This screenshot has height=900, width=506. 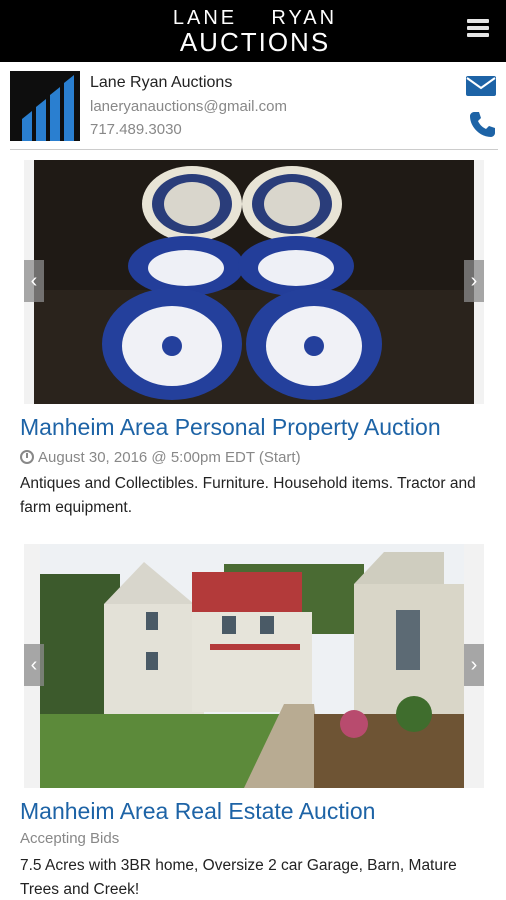 I want to click on phone-icon, so click(x=482, y=124).